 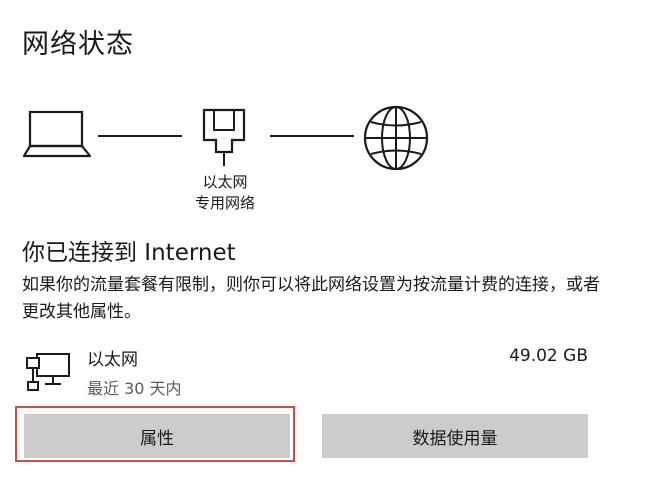 What do you see at coordinates (140, 136) in the screenshot?
I see `connection-line-left` at bounding box center [140, 136].